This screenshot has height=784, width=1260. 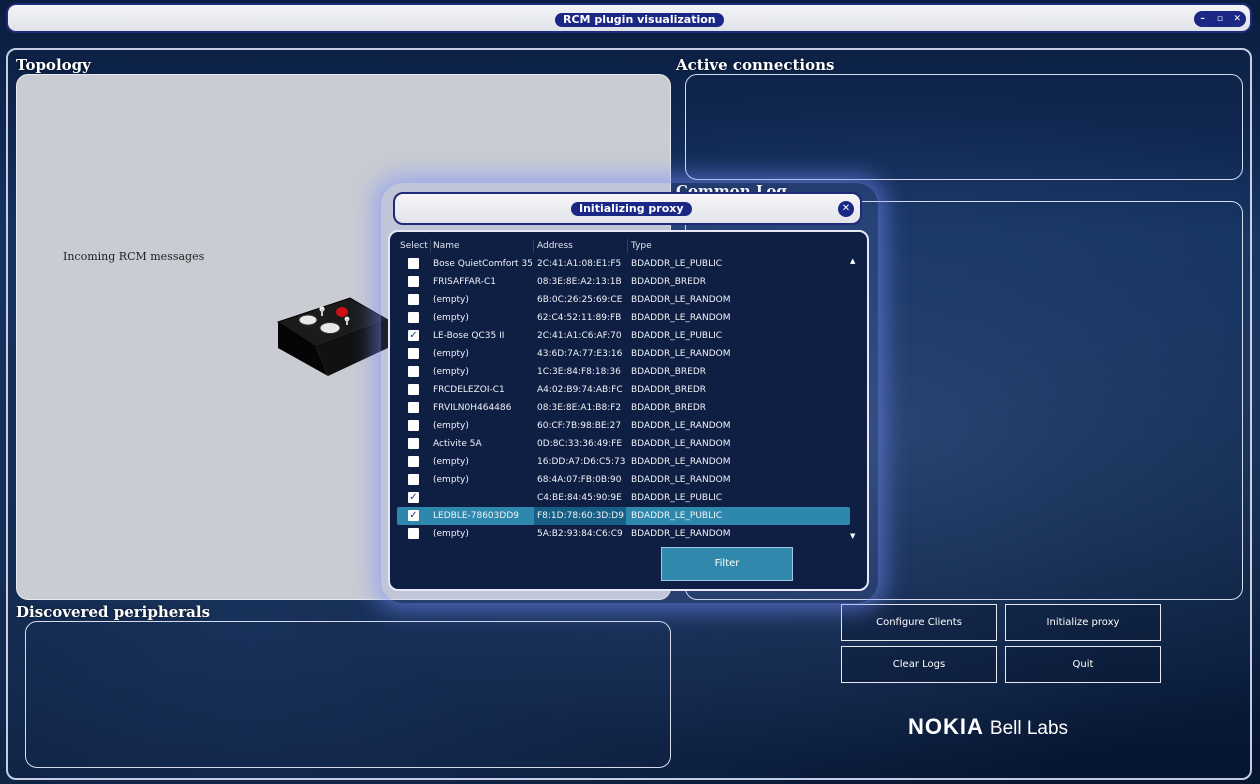 I want to click on address-cell: F8:1D:78:60:3D:D9, so click(x=580, y=516).